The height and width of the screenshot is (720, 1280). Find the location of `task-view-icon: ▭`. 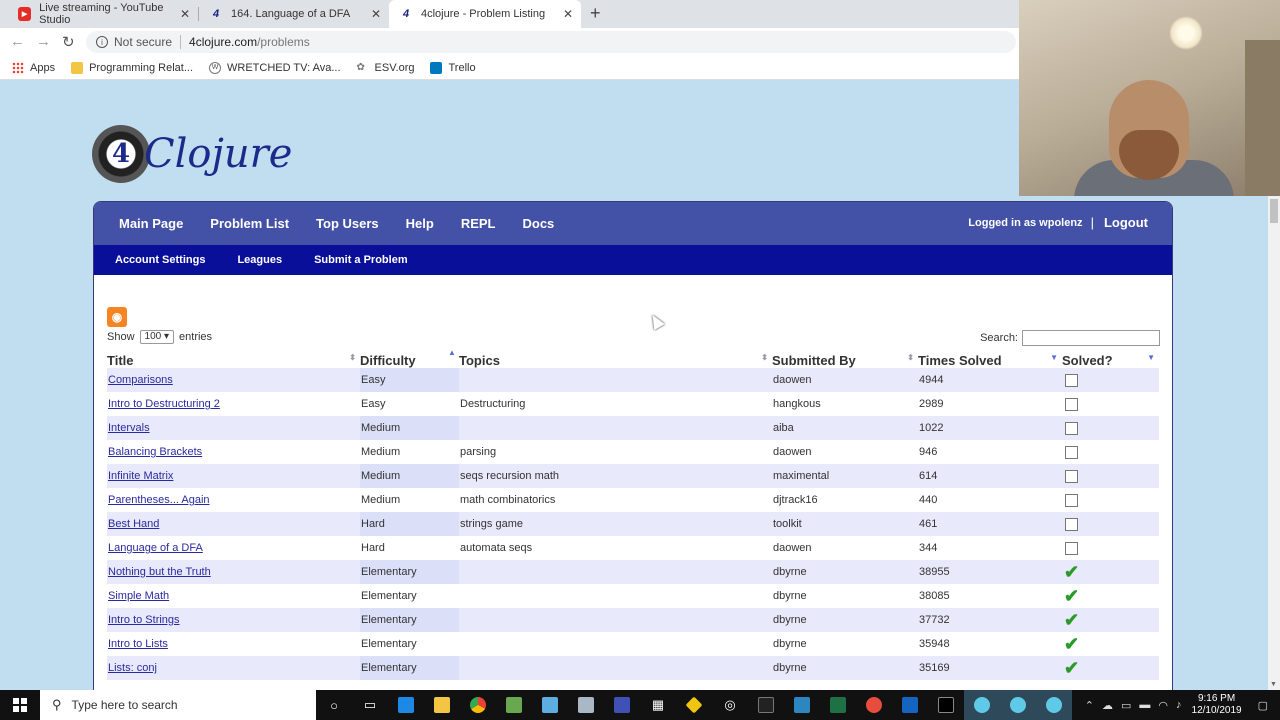

task-view-icon: ▭ is located at coordinates (370, 705).